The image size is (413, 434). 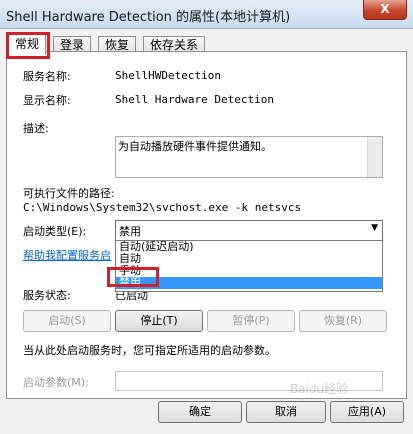 I want to click on apply-button: 应用(A), so click(x=367, y=412).